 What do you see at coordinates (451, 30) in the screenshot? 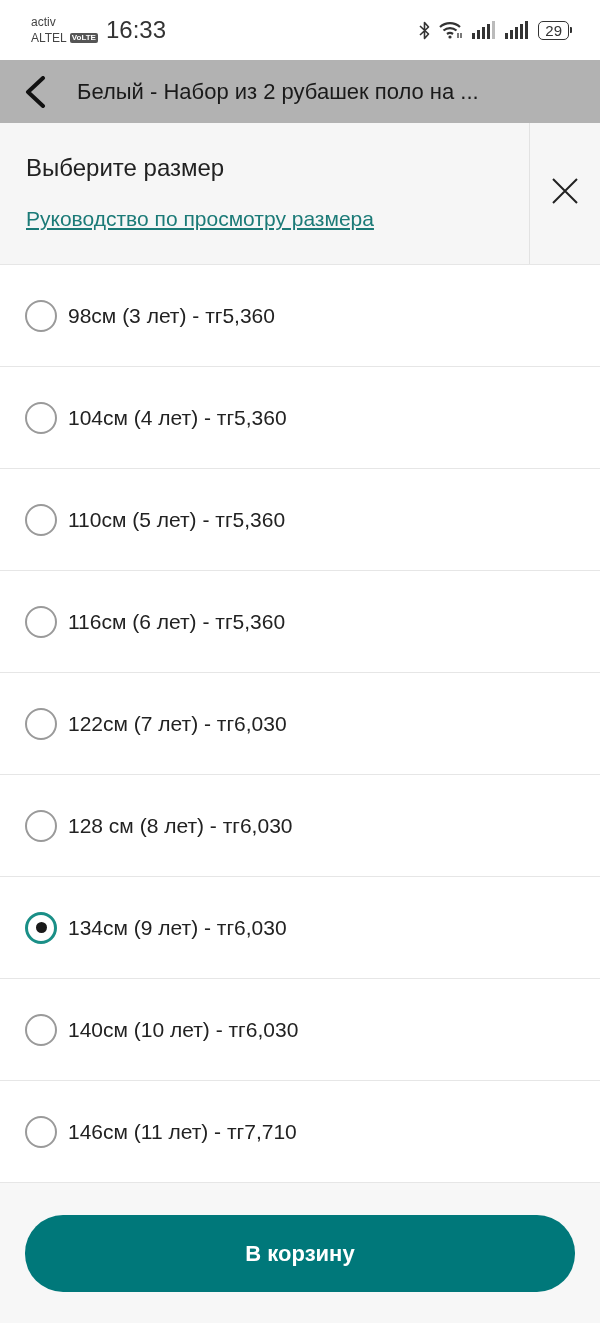
I see `wifi-icon` at bounding box center [451, 30].